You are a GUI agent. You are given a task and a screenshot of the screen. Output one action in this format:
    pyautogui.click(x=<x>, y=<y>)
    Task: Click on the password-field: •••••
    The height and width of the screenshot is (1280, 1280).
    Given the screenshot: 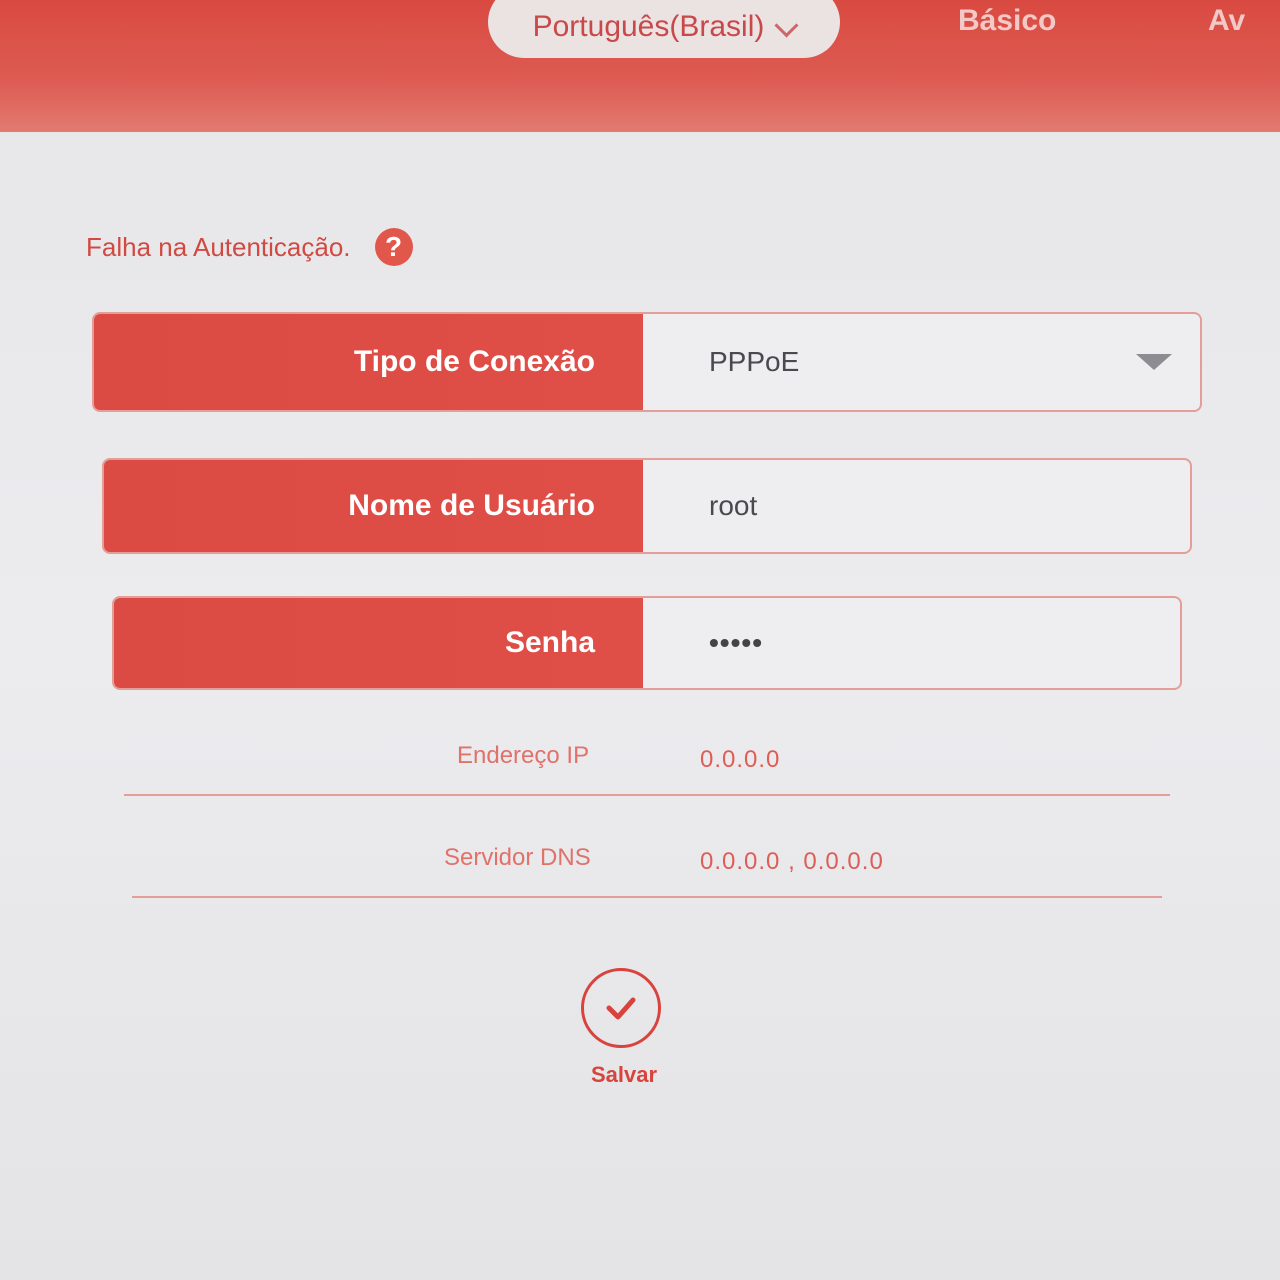 What is the action you would take?
    pyautogui.click(x=911, y=643)
    